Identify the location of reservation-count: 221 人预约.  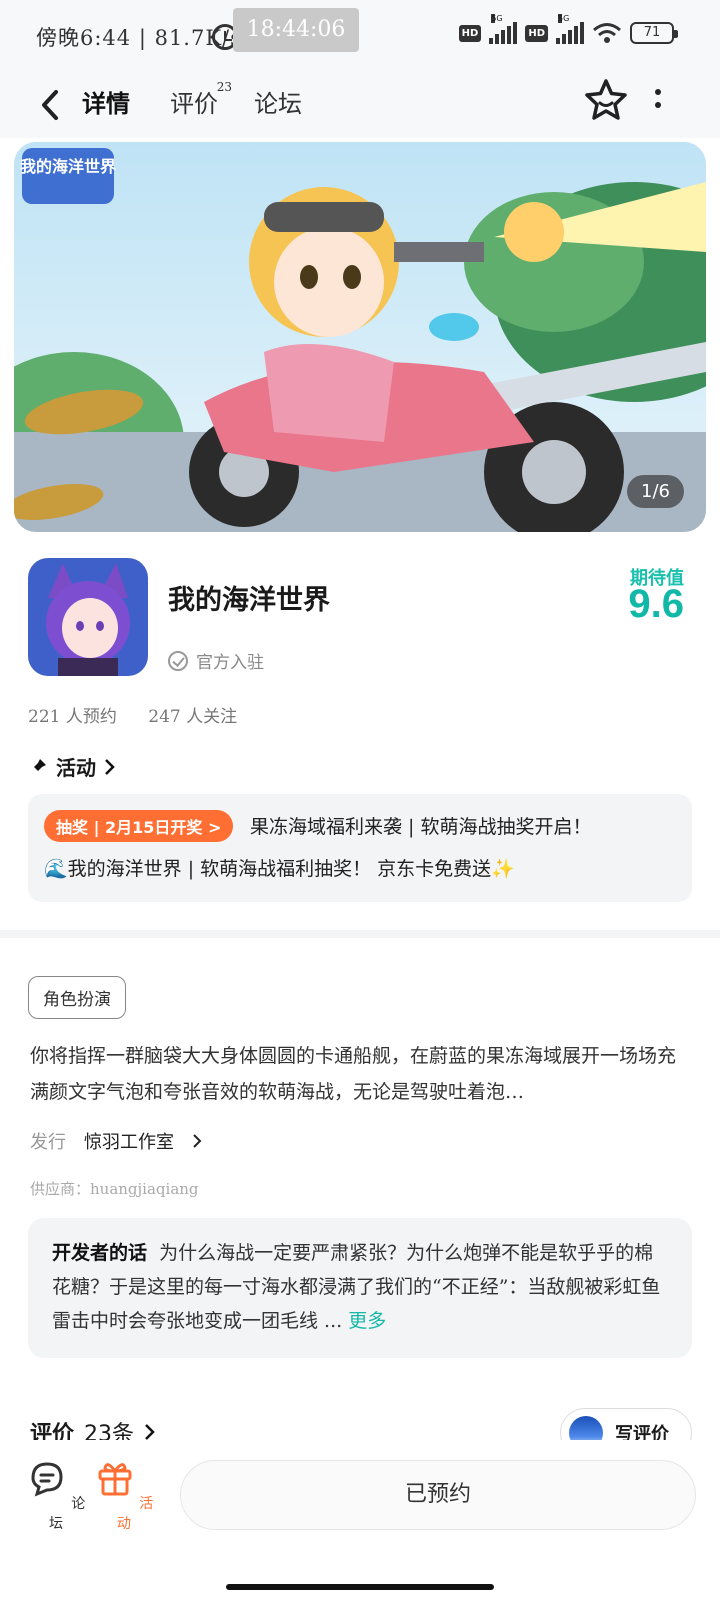
(72, 717).